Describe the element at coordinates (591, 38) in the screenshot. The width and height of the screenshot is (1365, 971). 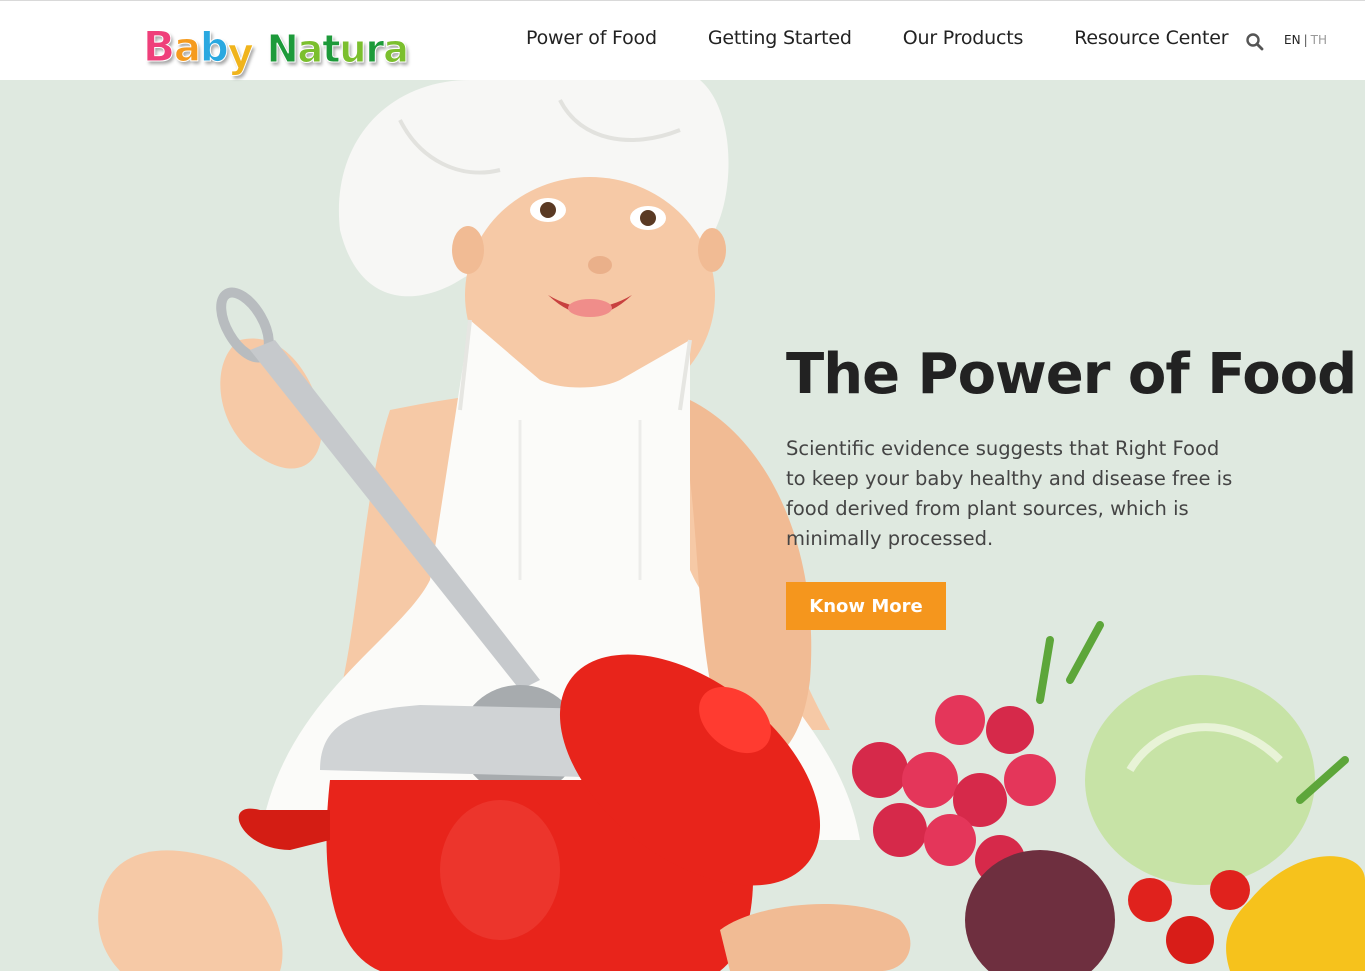
I see `nav-item-power-of-food: Power of Food` at that location.